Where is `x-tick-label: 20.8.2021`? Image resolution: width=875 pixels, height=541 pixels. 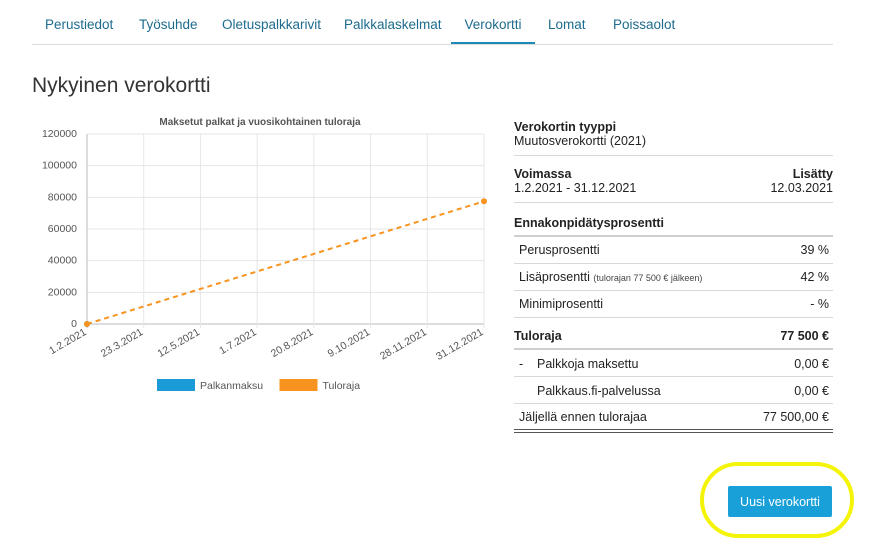 x-tick-label: 20.8.2021 is located at coordinates (292, 343).